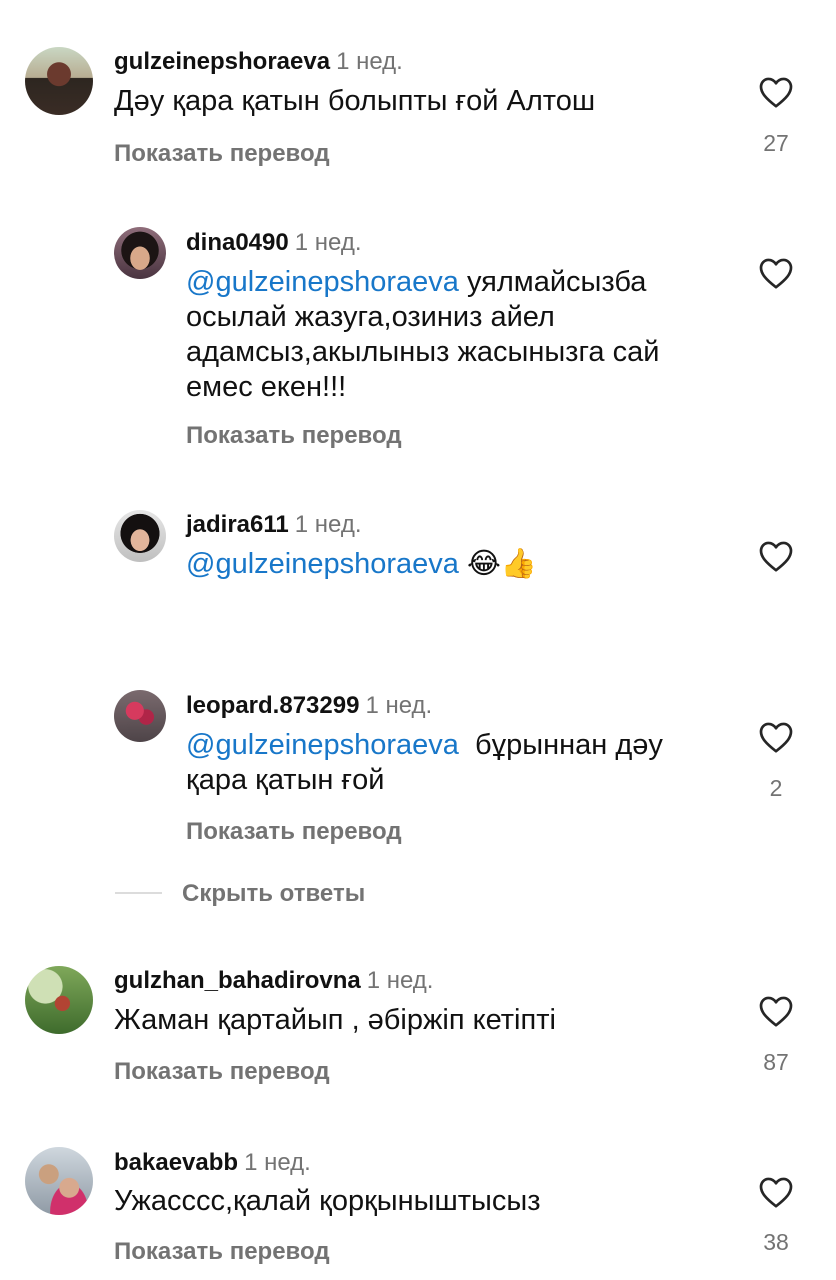 This screenshot has height=1280, width=836. I want to click on comment-meta: gulzhan_bahadirovna 1 нед., so click(273, 981).